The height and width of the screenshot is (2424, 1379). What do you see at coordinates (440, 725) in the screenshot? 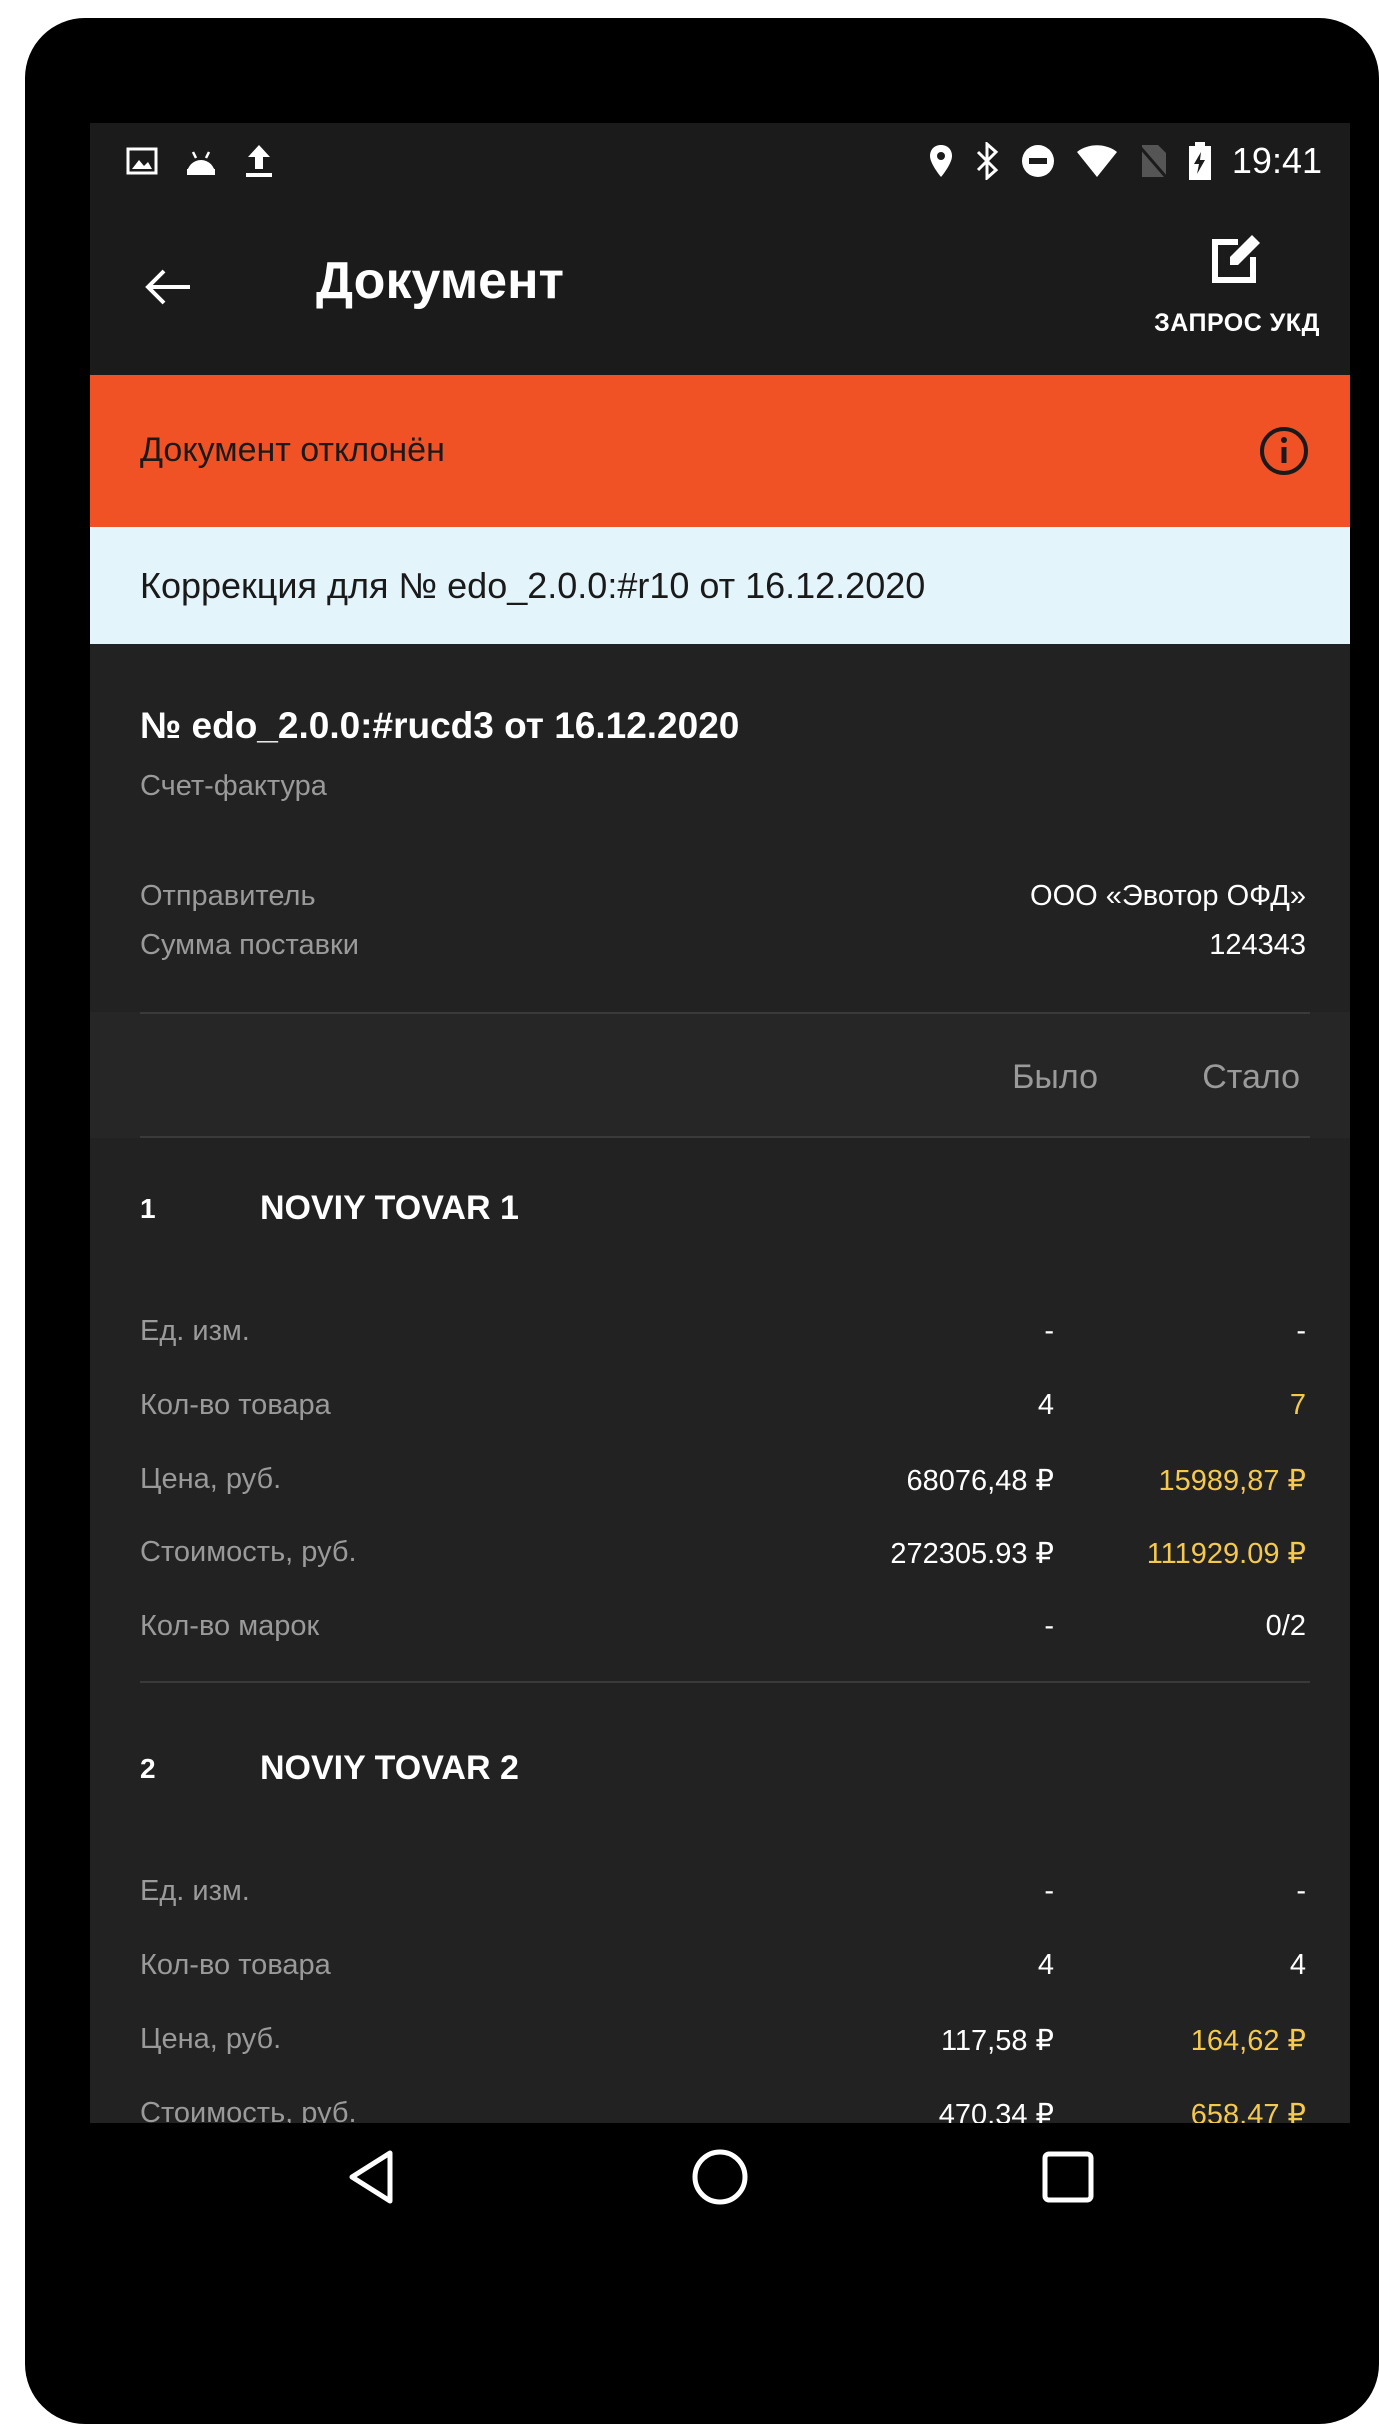
I see `document-number: № edo_2.0.0:#rucd3 от 16.12.2020` at bounding box center [440, 725].